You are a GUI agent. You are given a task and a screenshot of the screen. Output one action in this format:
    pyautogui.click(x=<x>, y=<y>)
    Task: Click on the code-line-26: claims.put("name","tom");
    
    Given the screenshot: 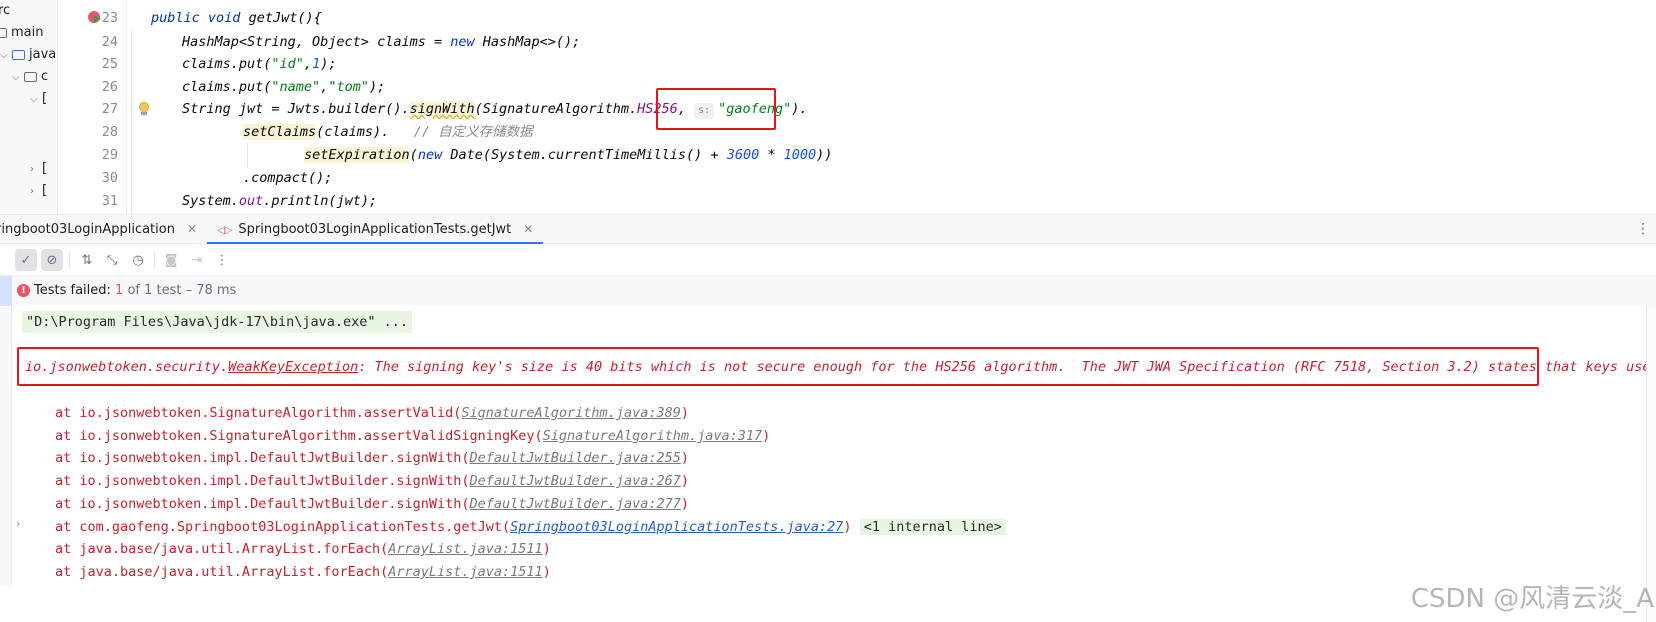 What is the action you would take?
    pyautogui.click(x=284, y=87)
    